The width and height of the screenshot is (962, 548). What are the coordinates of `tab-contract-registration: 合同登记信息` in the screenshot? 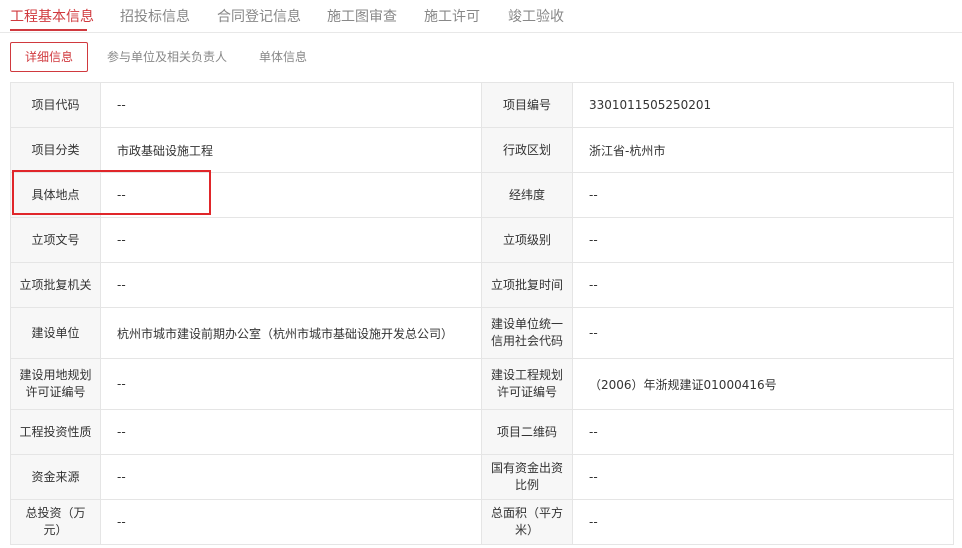 It's located at (259, 16).